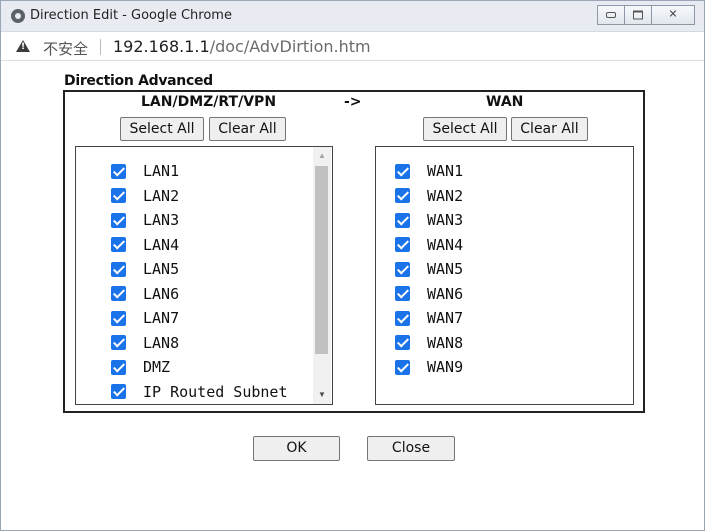 This screenshot has height=531, width=705. I want to click on maximize-icon, so click(638, 15).